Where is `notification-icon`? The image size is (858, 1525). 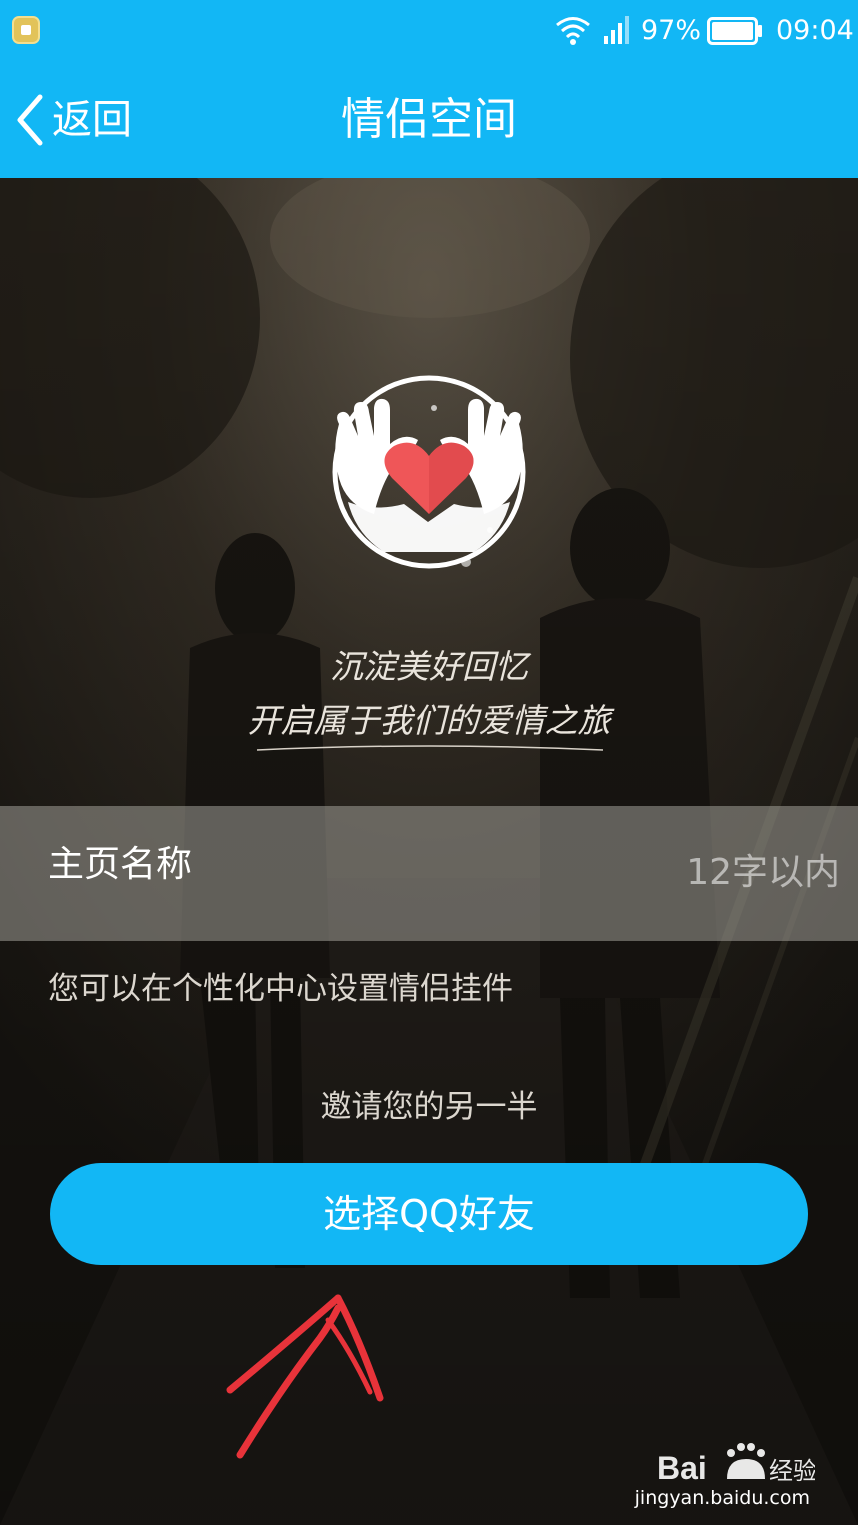 notification-icon is located at coordinates (26, 30).